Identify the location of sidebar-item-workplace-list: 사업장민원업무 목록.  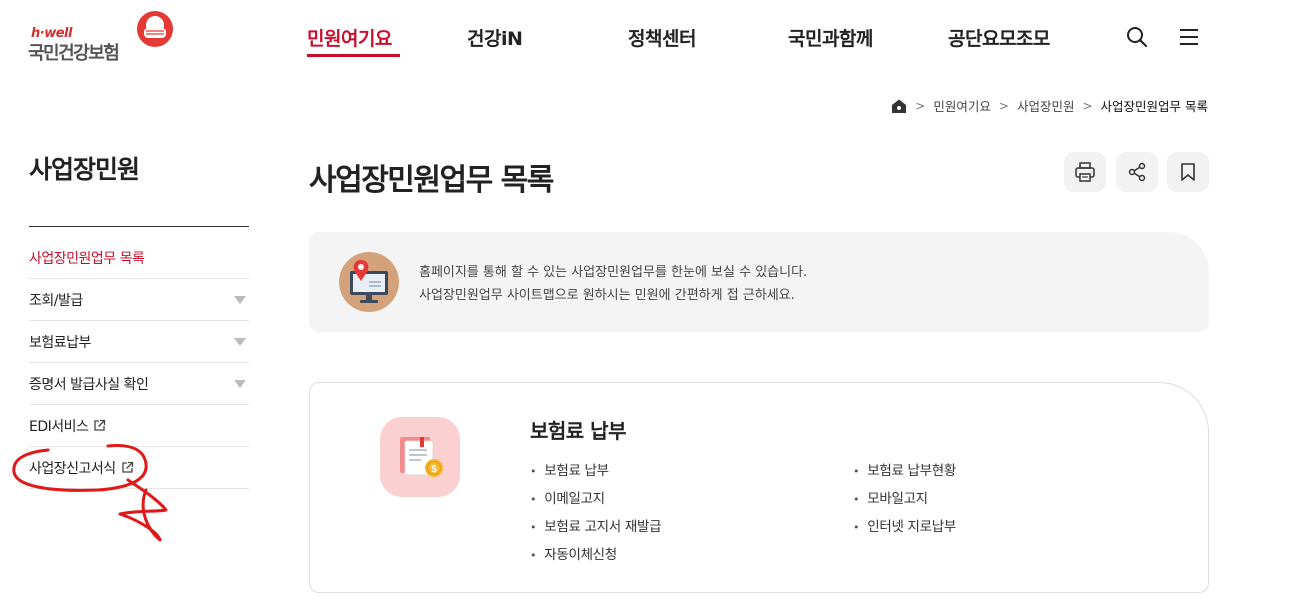
(139, 258).